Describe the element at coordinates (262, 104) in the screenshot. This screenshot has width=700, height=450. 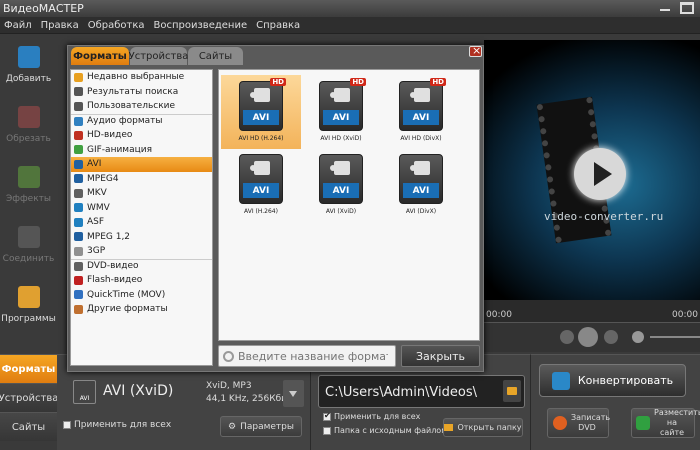
I see `avi-camera-icon: AVI HD` at that location.